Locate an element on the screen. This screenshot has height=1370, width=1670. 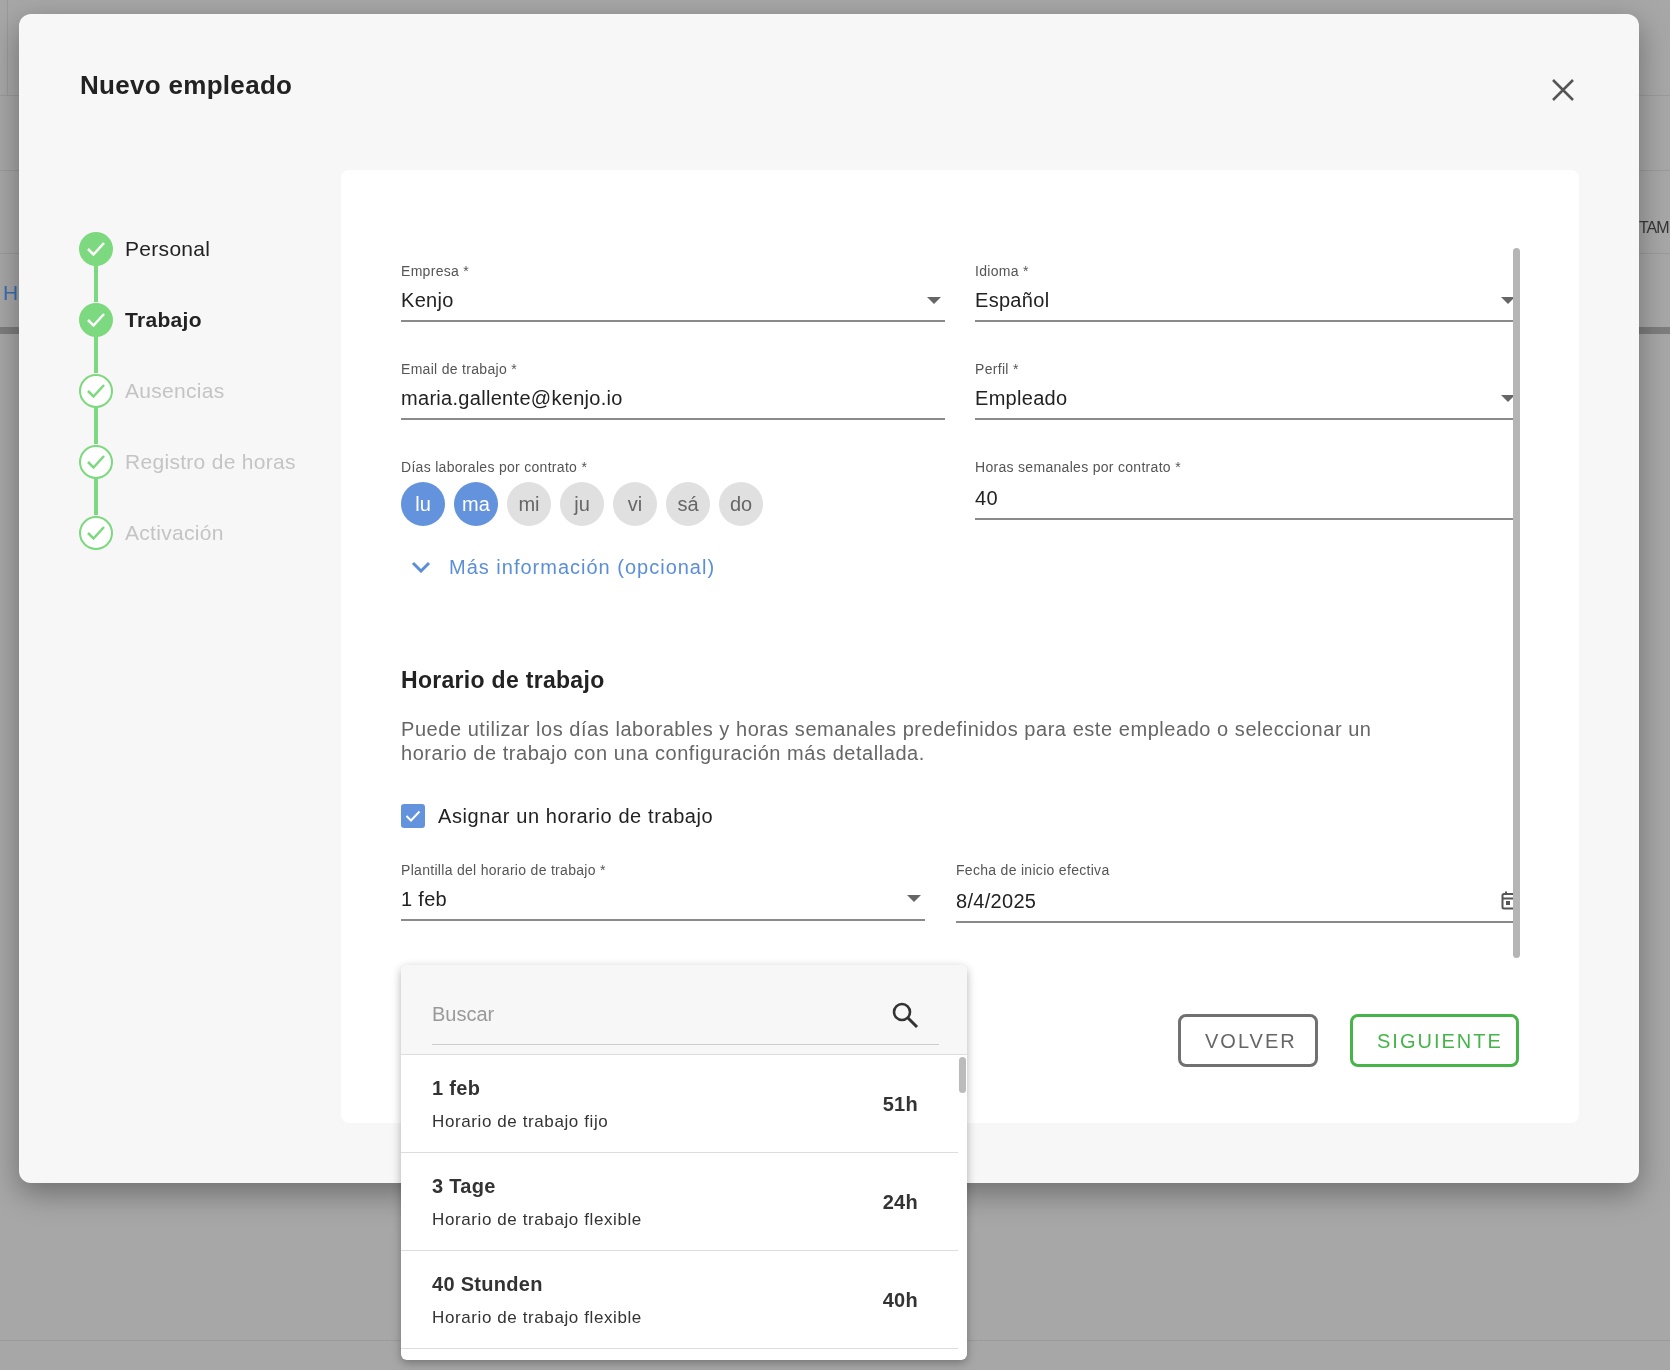
close-icon is located at coordinates (1563, 90).